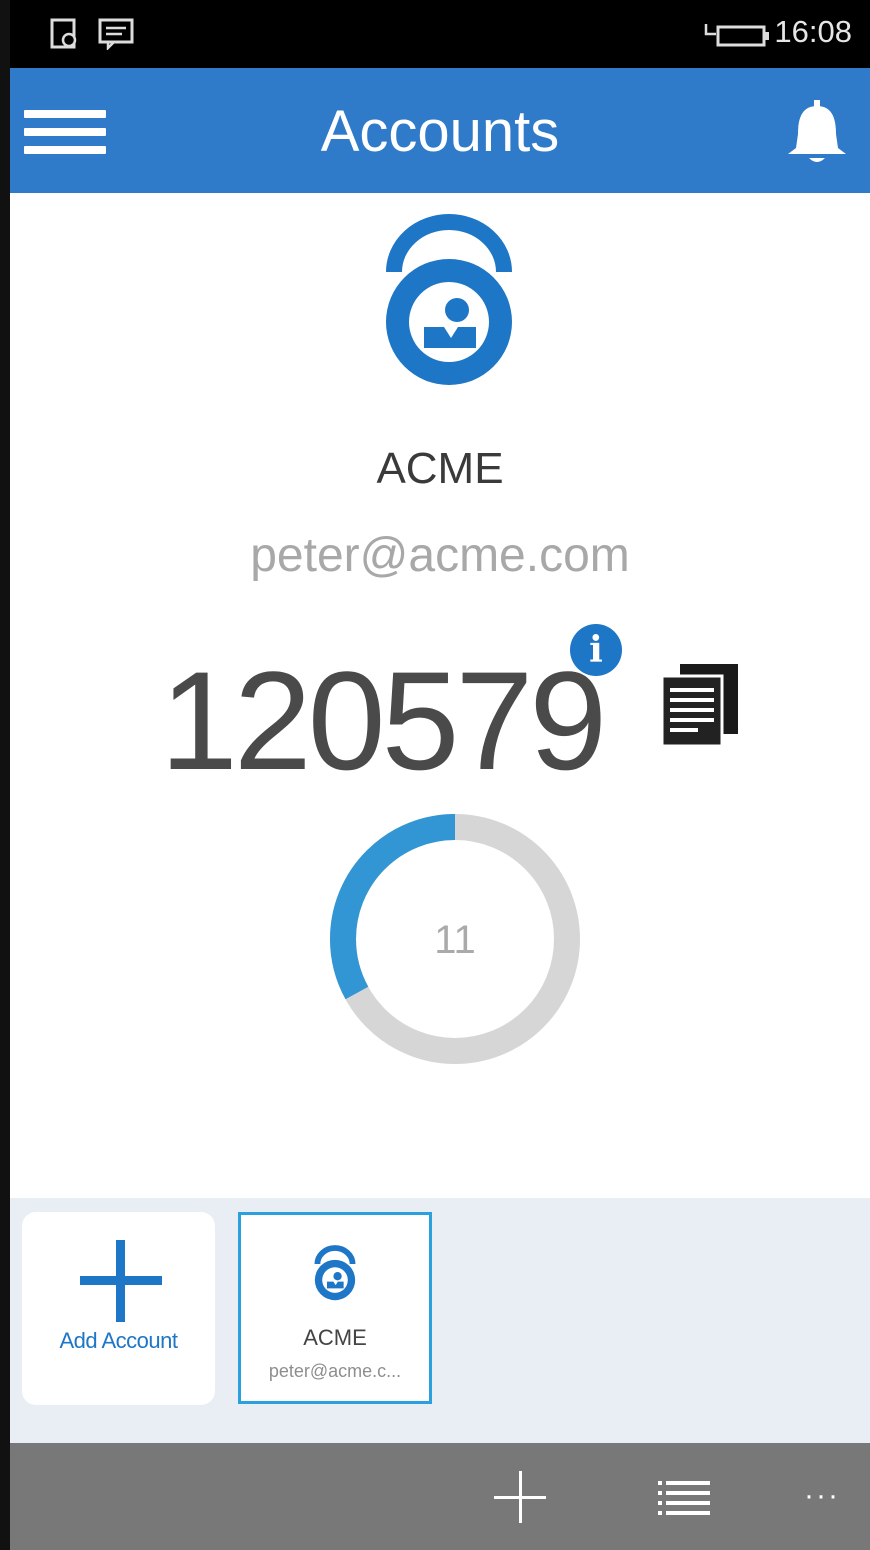 This screenshot has width=870, height=1550. What do you see at coordinates (63, 33) in the screenshot?
I see `notification-icon` at bounding box center [63, 33].